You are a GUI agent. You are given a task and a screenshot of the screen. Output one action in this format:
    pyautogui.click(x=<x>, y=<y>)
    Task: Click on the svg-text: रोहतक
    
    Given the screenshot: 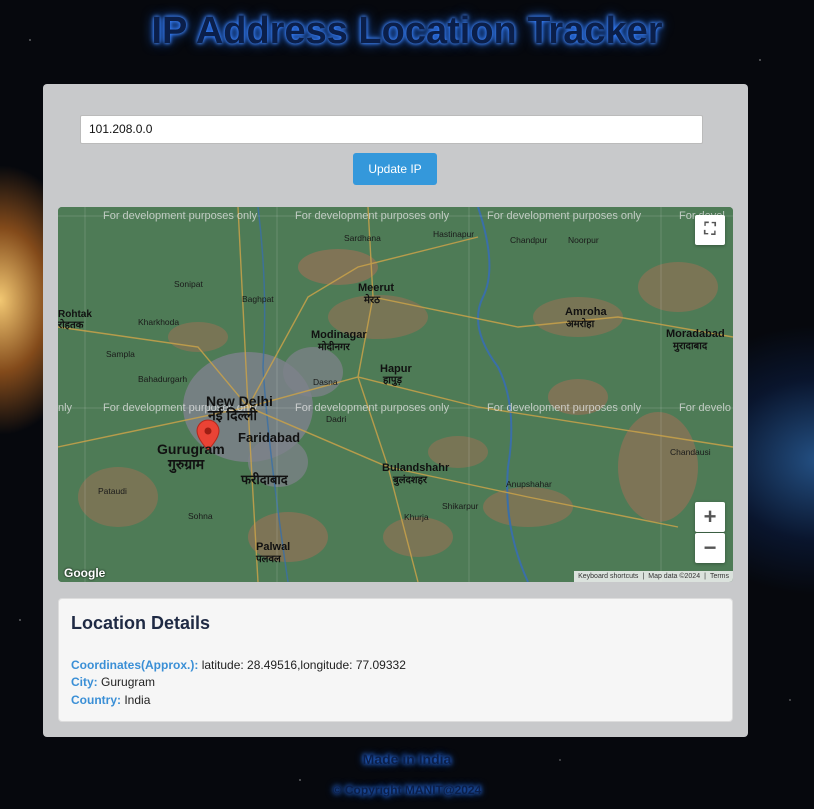 What is the action you would take?
    pyautogui.click(x=71, y=324)
    